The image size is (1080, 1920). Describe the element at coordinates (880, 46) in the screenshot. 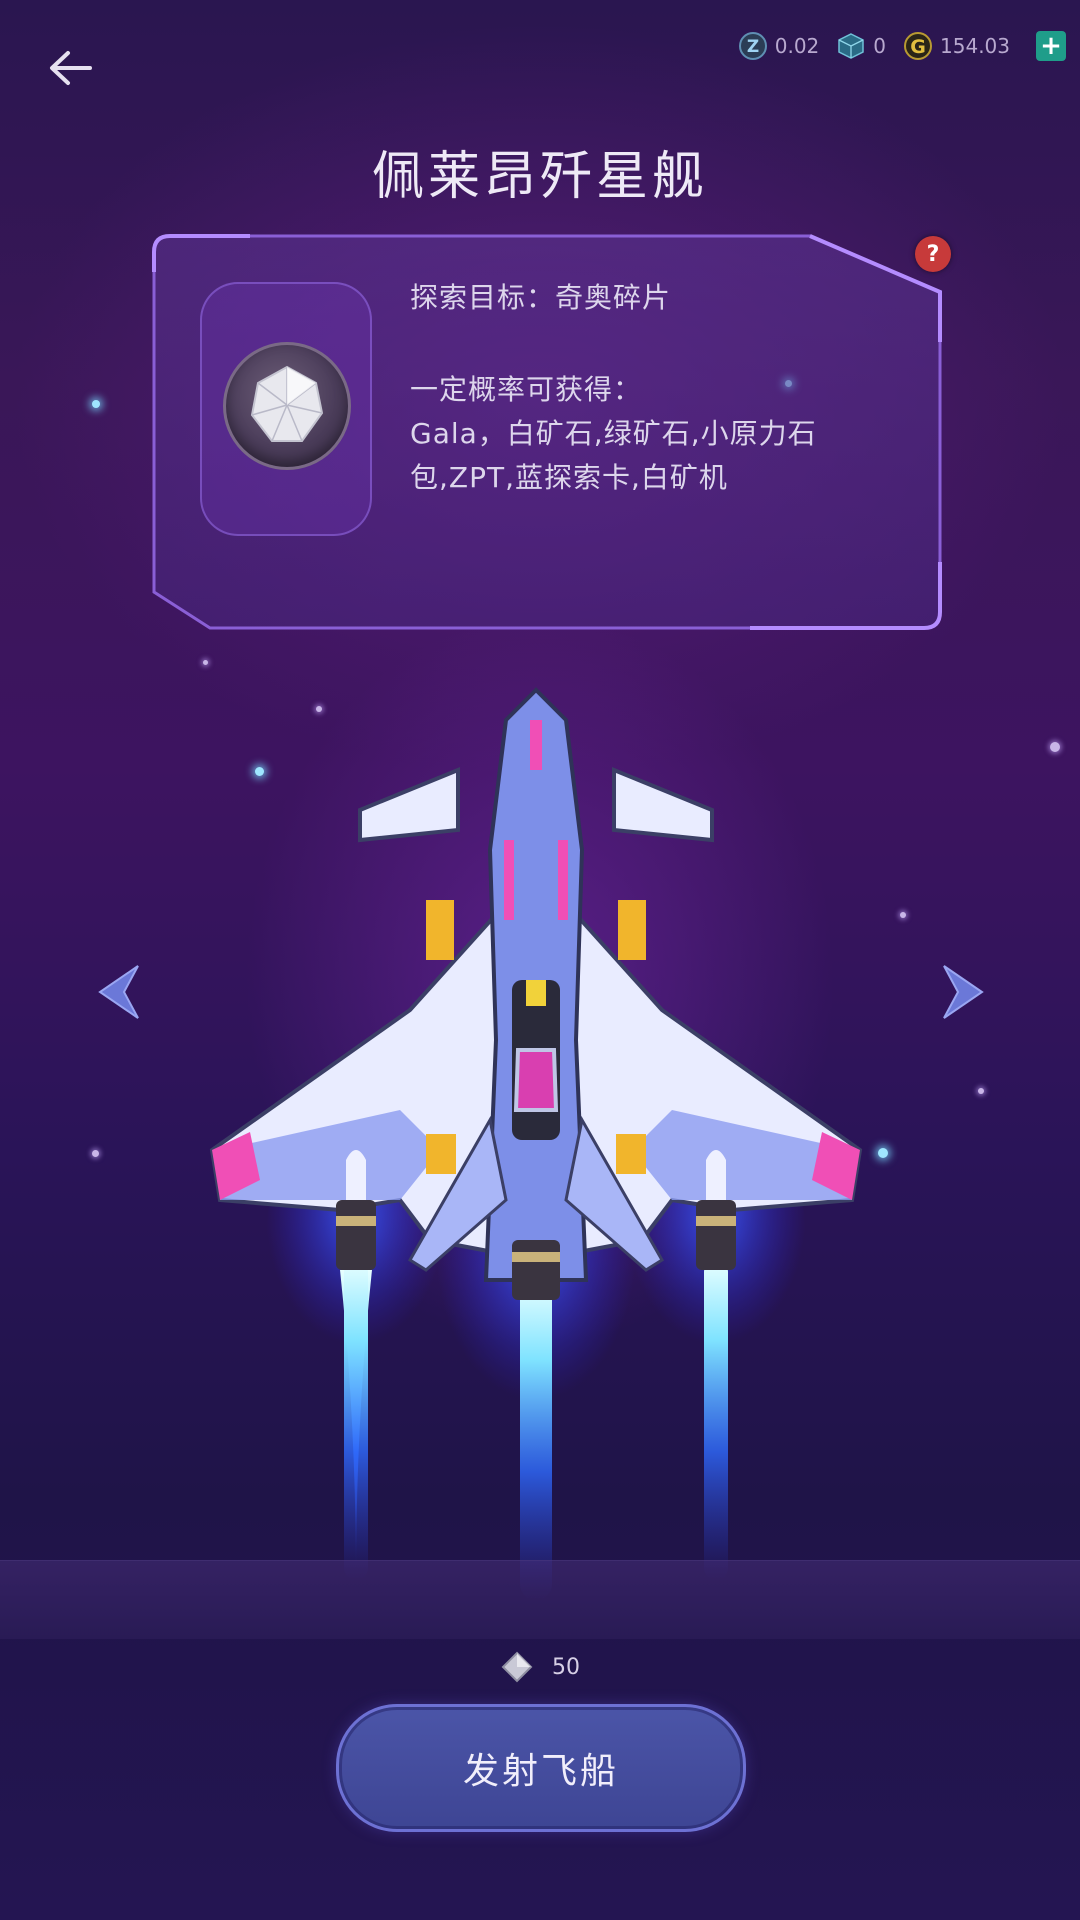

I see `cube-value: 0` at that location.